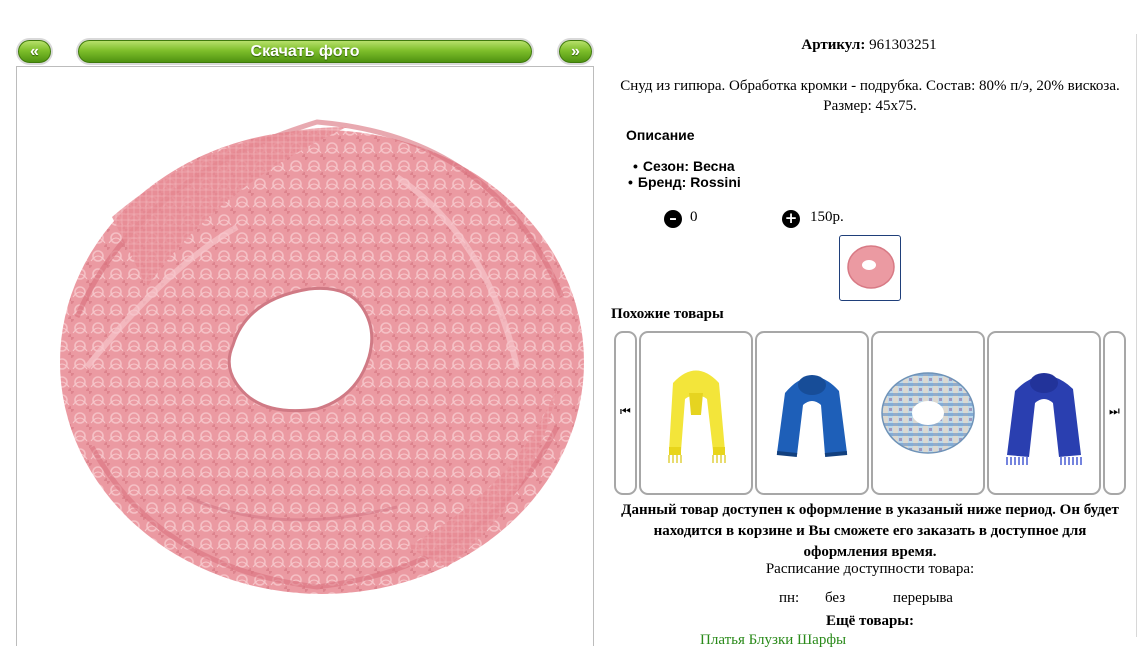 The height and width of the screenshot is (649, 1142). I want to click on skip-forward-icon: ⏭, so click(1114, 411).